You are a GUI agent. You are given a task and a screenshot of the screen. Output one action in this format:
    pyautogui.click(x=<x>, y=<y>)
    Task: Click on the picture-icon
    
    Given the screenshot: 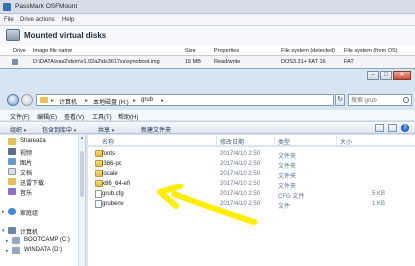 What is the action you would take?
    pyautogui.click(x=12, y=161)
    